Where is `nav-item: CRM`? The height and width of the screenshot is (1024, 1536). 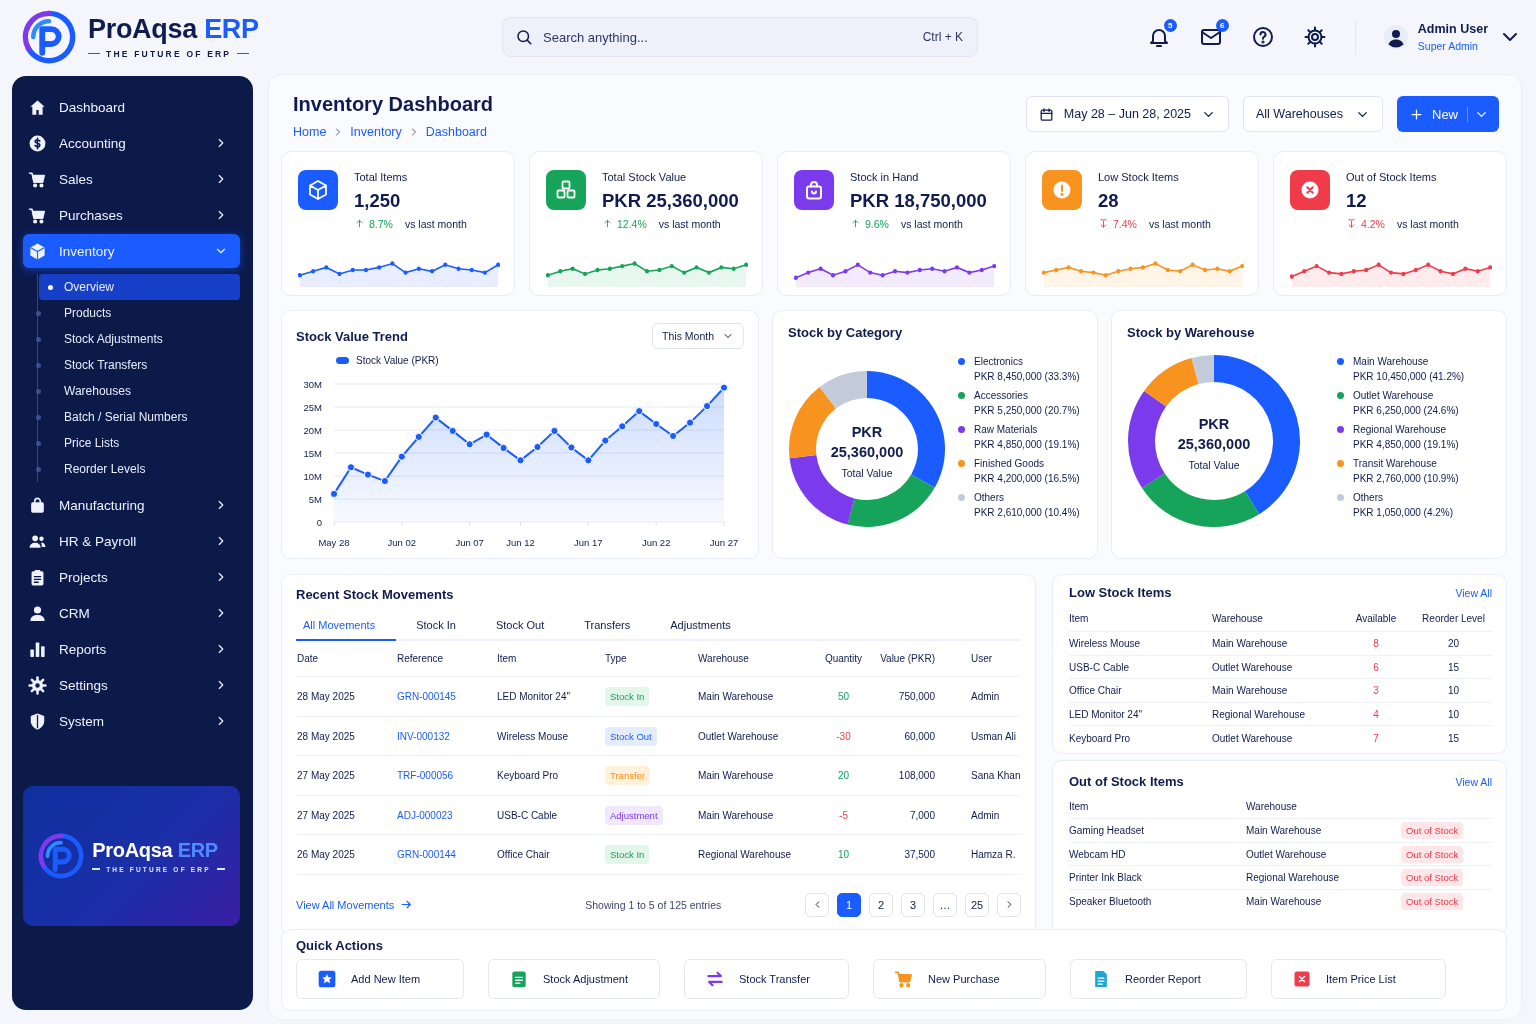
nav-item: CRM is located at coordinates (131, 613).